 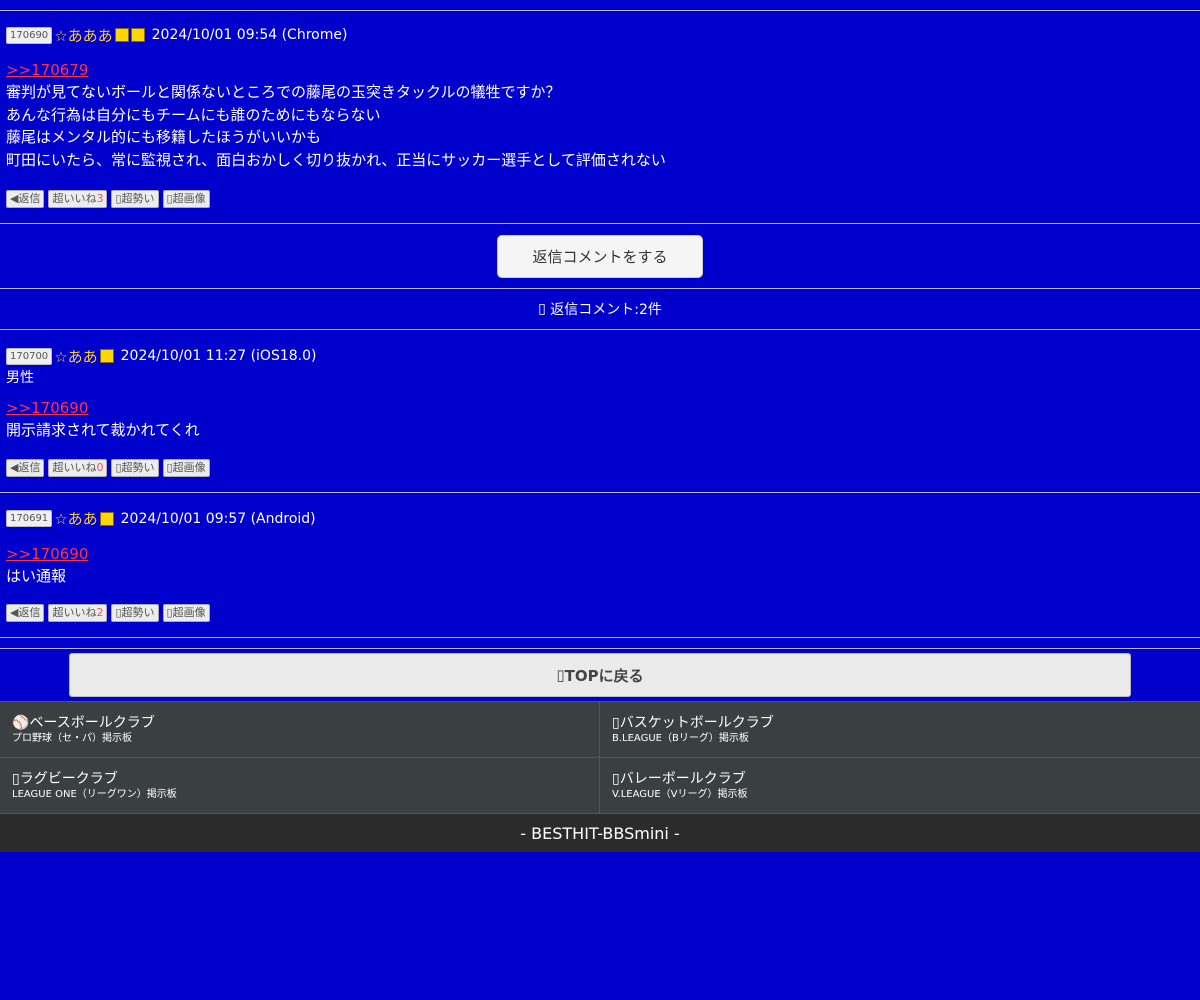 I want to click on volleyball-icon: ▯, so click(x=616, y=778).